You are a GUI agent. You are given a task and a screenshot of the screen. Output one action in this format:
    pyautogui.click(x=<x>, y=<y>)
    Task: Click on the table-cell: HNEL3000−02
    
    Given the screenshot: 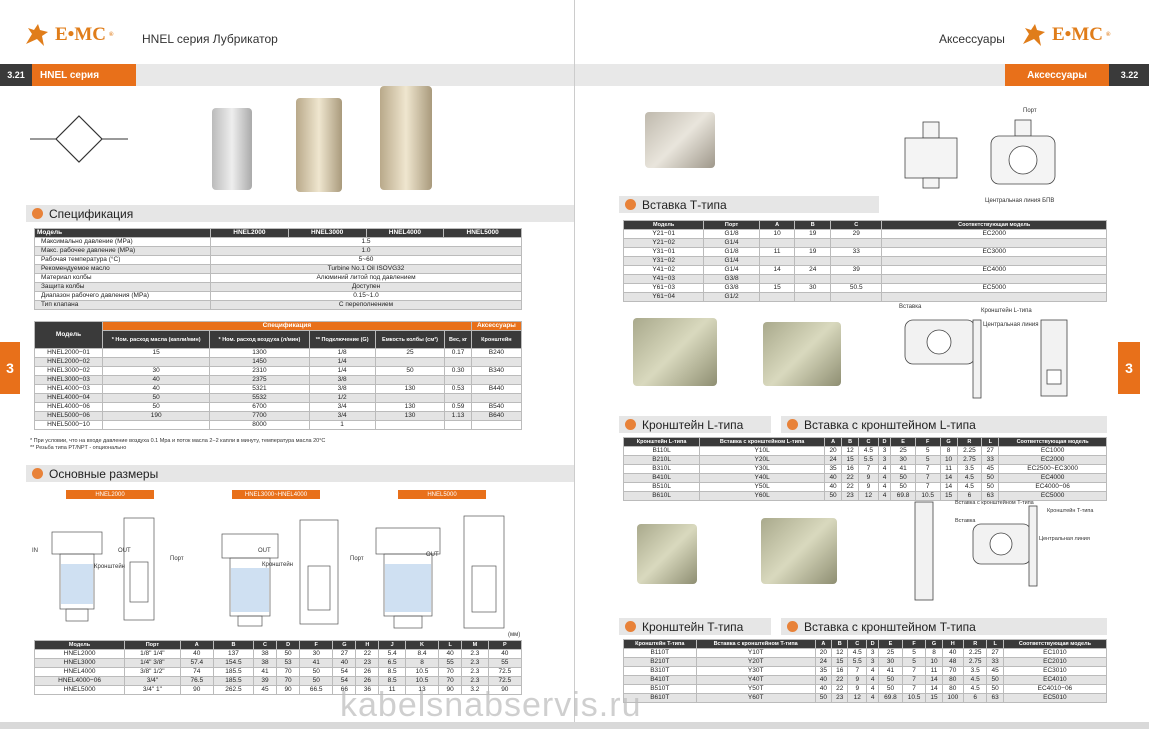 What is the action you would take?
    pyautogui.click(x=68, y=371)
    